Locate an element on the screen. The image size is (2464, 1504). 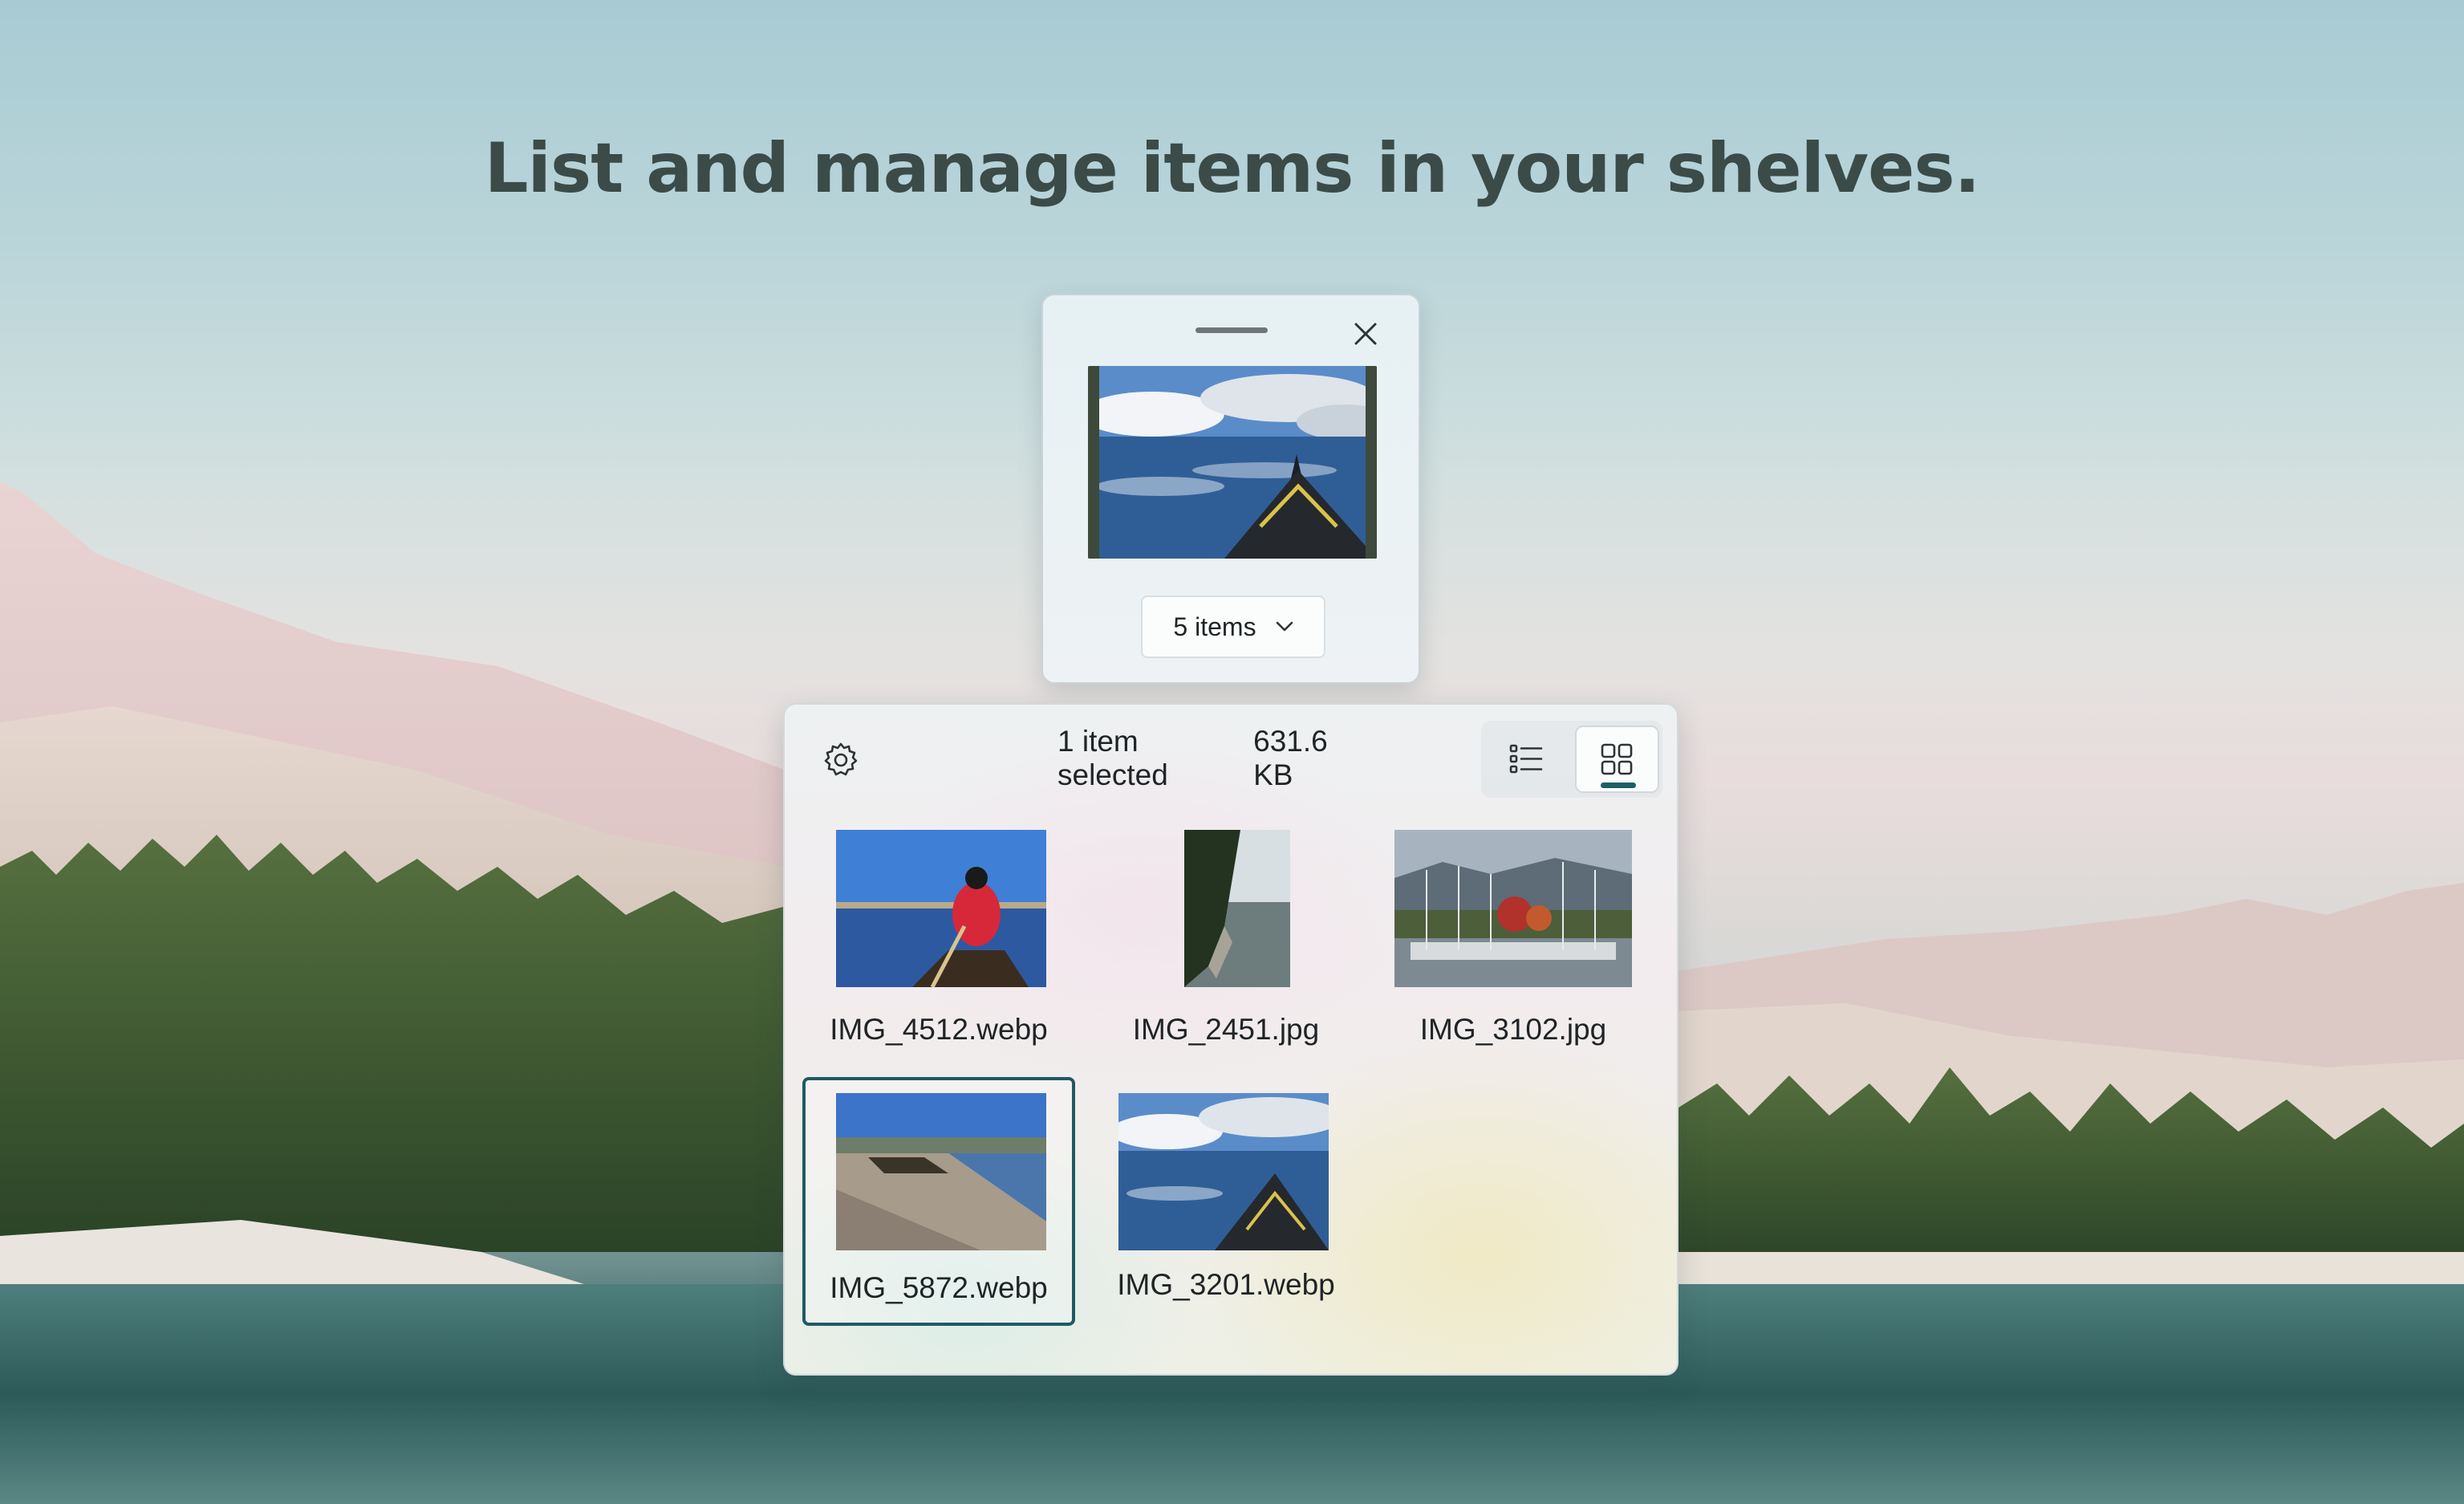
item-filename: IMG_3102.jpg is located at coordinates (1513, 1029).